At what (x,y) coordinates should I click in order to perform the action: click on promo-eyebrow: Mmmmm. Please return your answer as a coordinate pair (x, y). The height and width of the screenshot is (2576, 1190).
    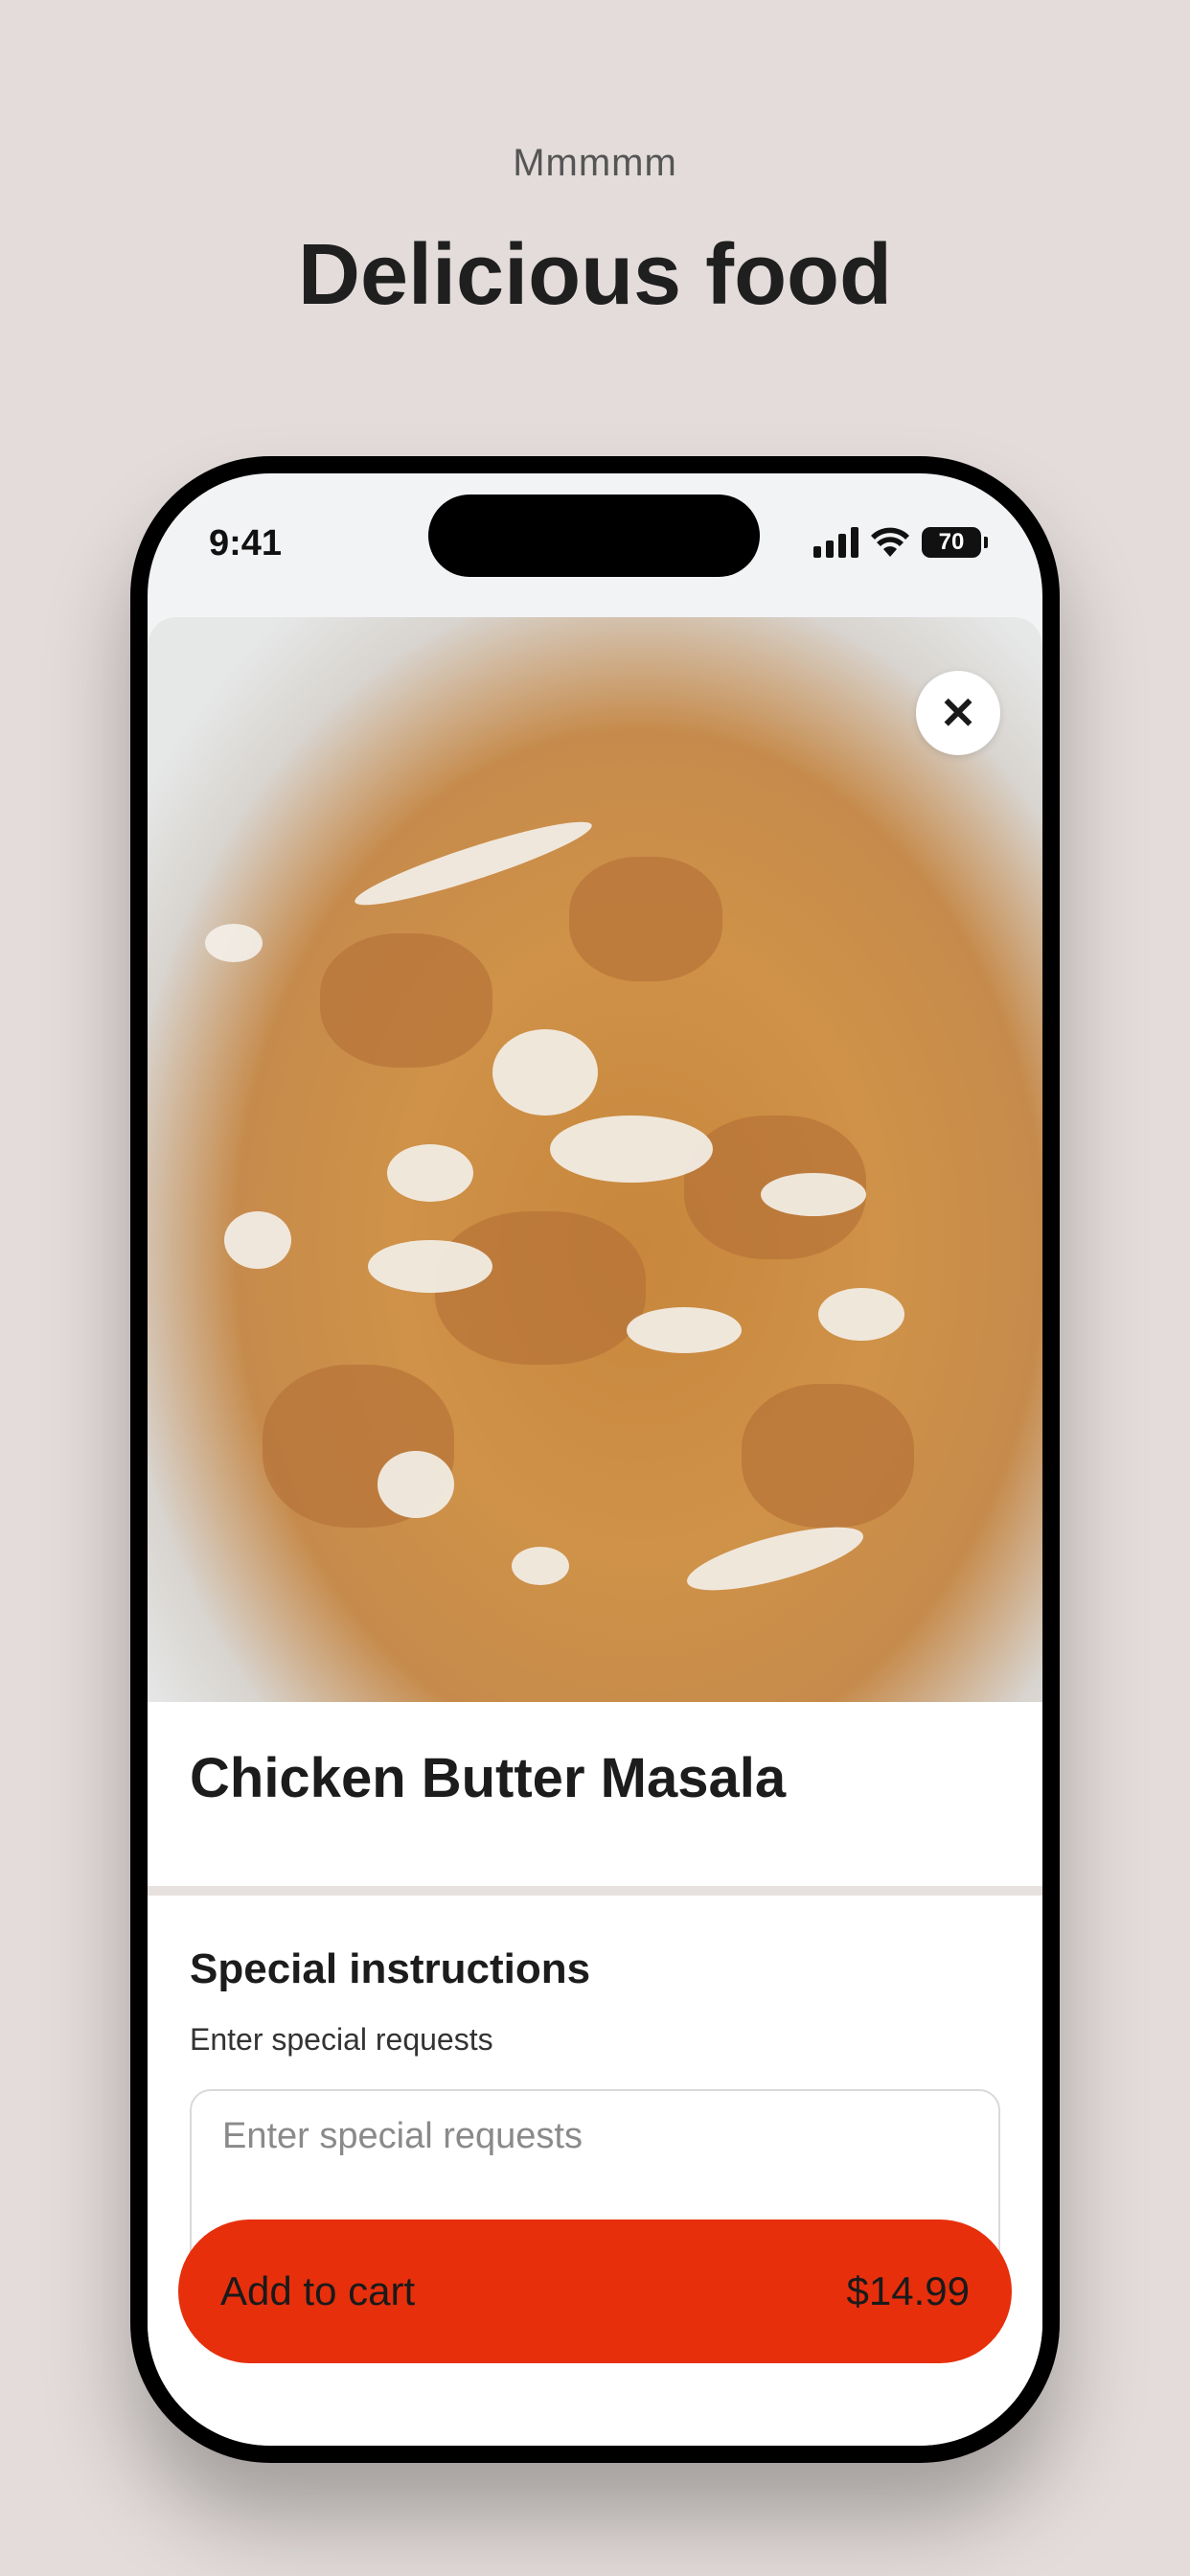
    Looking at the image, I should click on (595, 163).